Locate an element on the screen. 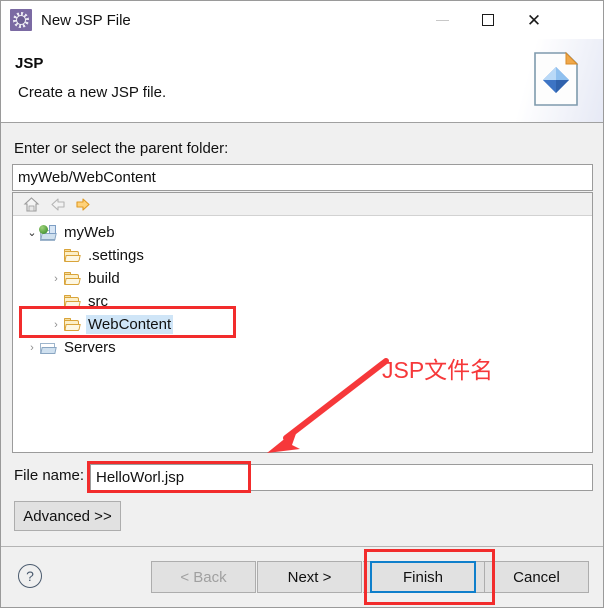  tree-item-label: myWeb is located at coordinates (89, 232).